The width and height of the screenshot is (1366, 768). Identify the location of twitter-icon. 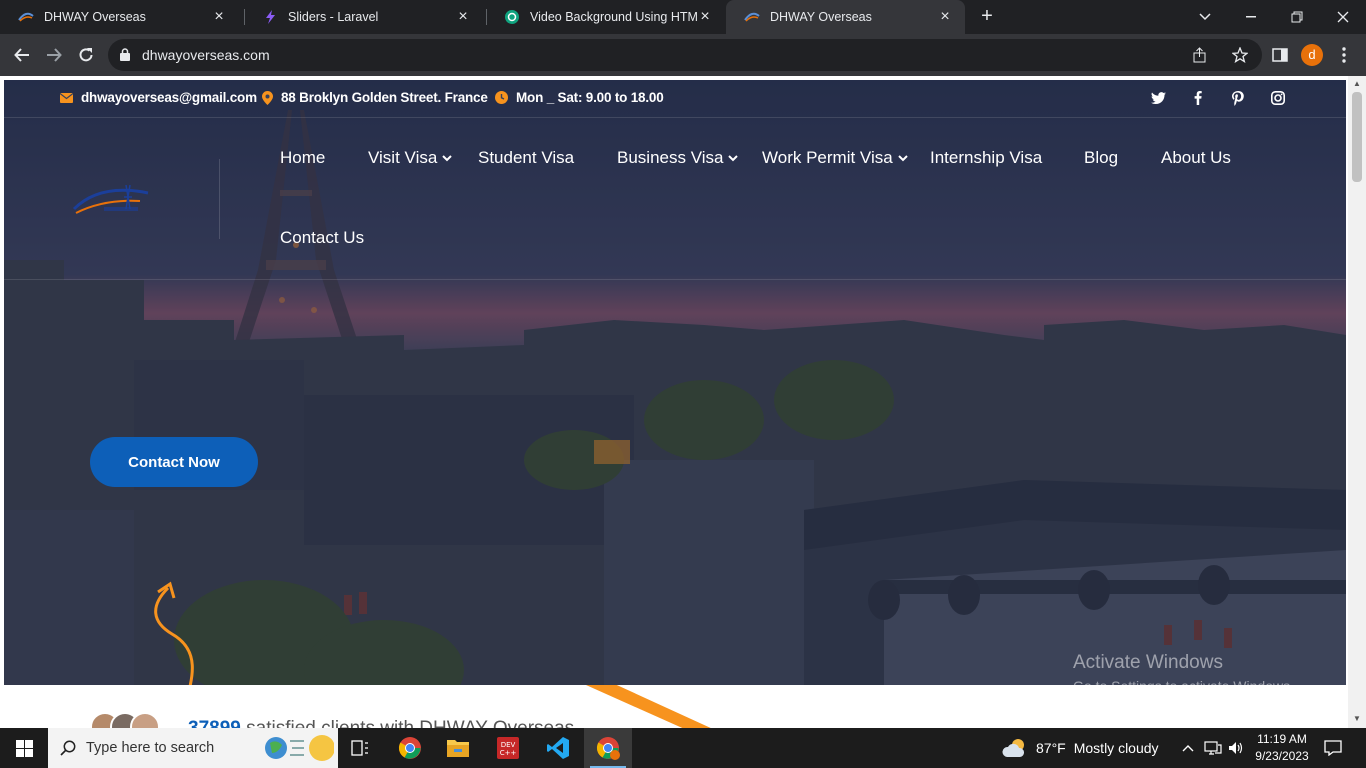
(1158, 98).